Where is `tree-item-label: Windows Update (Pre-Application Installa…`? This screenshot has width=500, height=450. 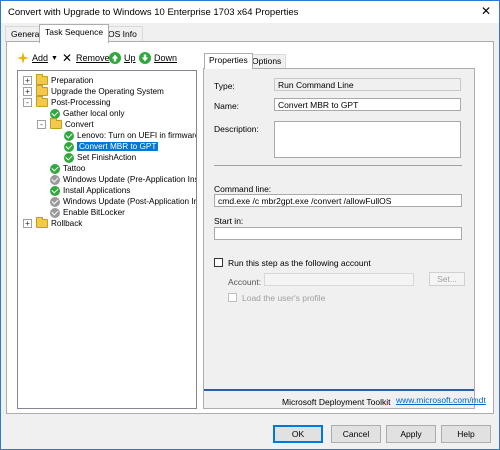
tree-item-label: Windows Update (Pre-Application Installa… is located at coordinates (129, 179).